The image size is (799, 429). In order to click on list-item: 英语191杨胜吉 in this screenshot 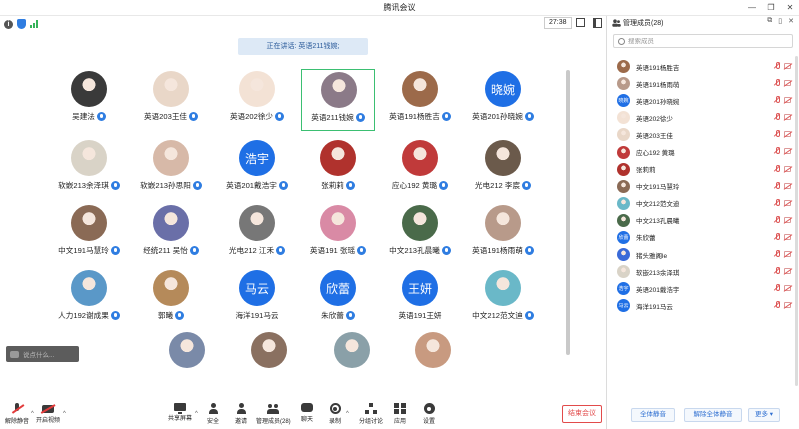, I will do `click(700, 66)`.